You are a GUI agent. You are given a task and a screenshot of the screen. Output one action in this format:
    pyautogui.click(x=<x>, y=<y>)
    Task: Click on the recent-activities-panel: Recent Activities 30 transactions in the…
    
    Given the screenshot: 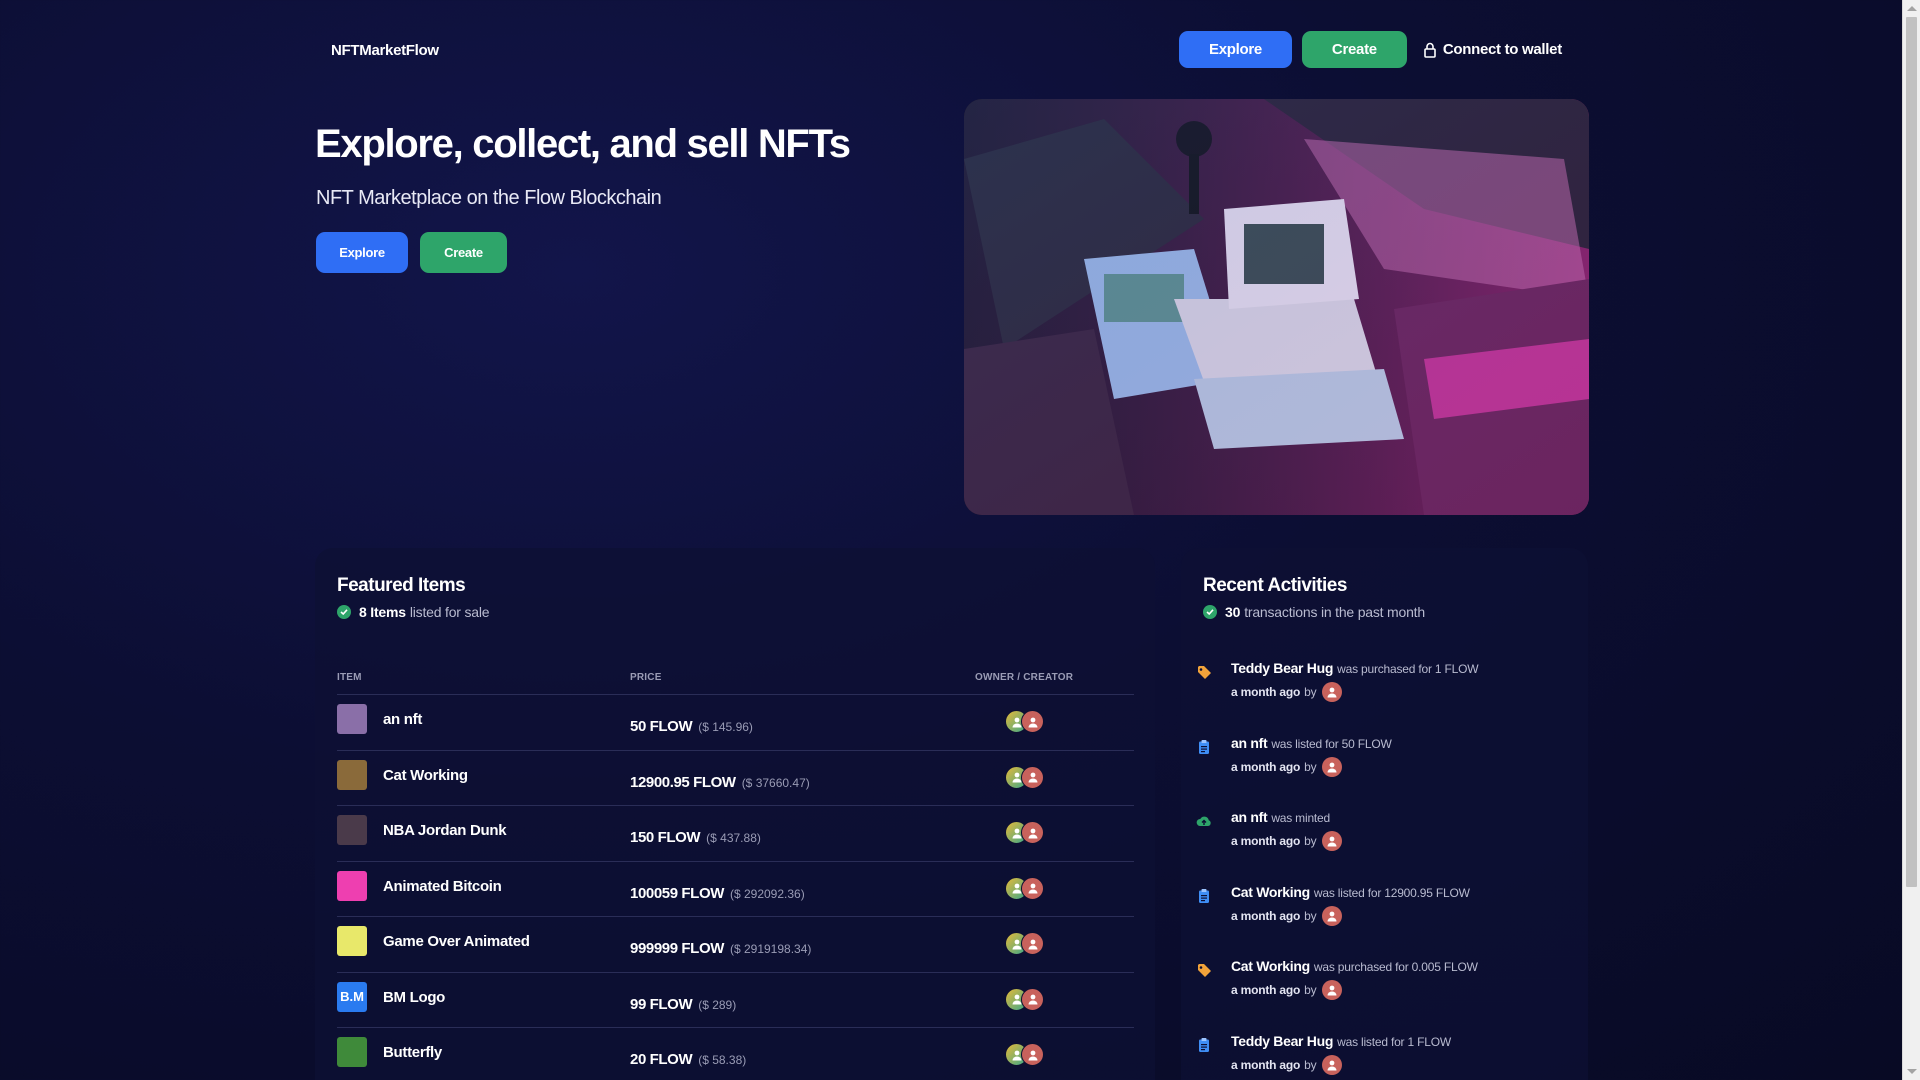 What is the action you would take?
    pyautogui.click(x=1384, y=814)
    